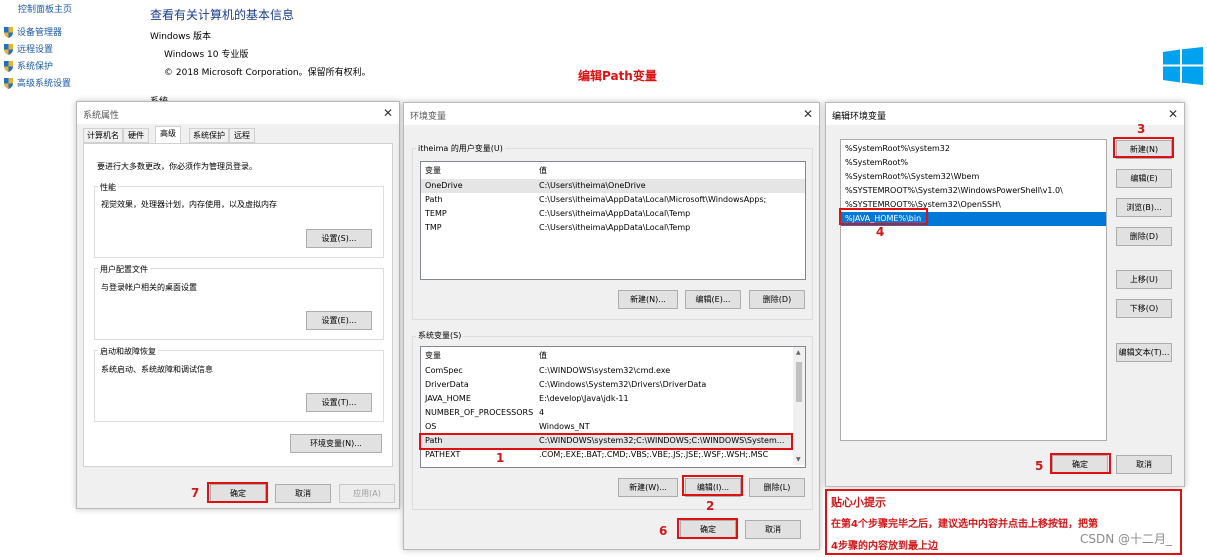  I want to click on step-1-number: 1, so click(500, 458).